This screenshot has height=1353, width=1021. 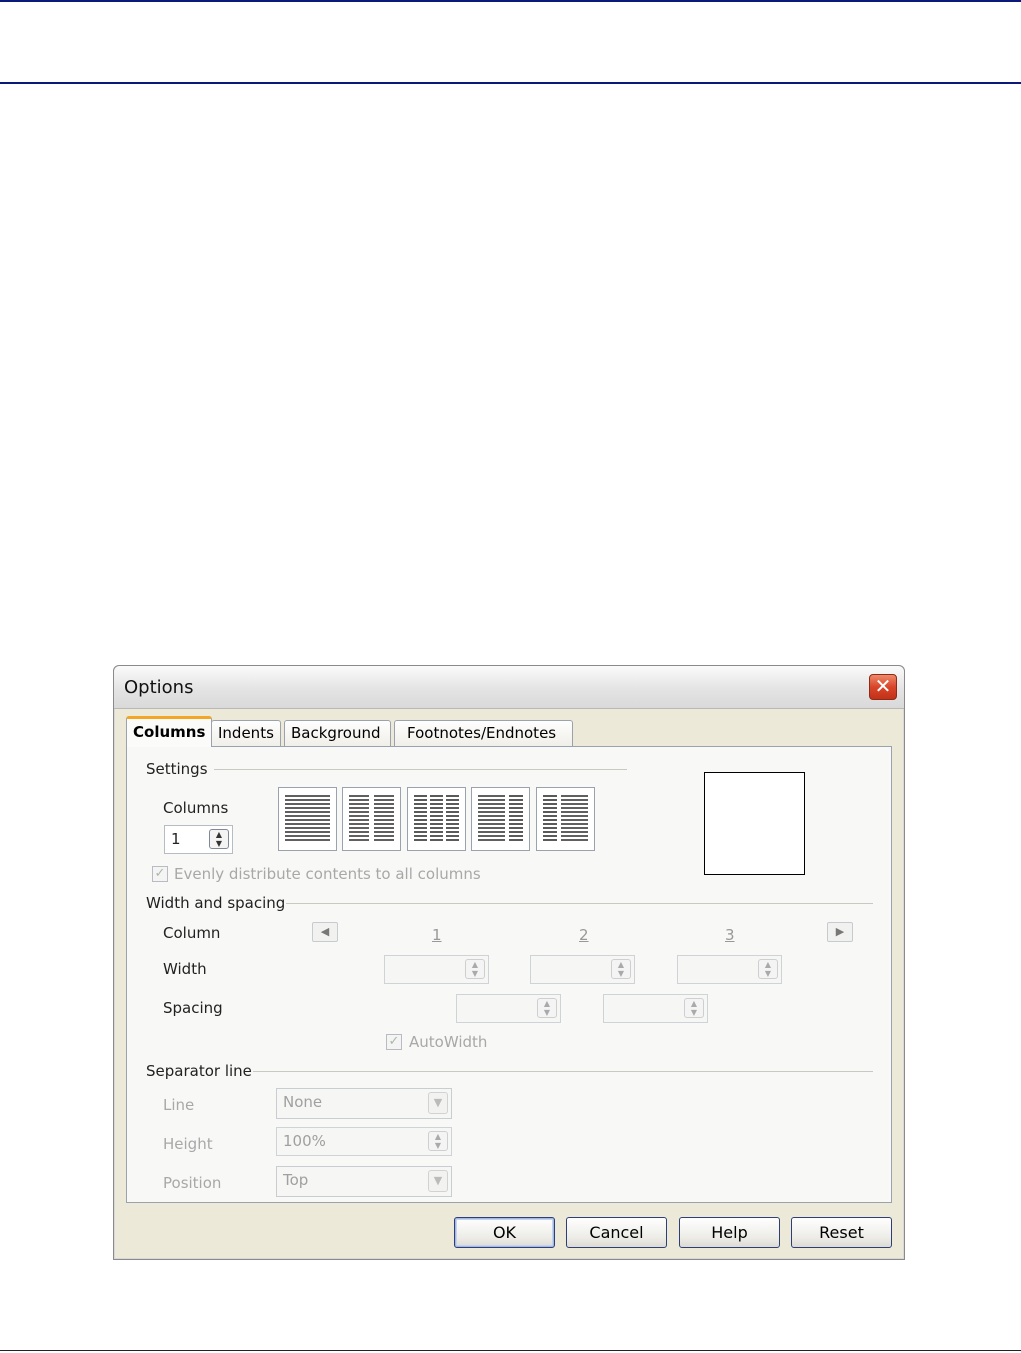 What do you see at coordinates (508, 1008) in the screenshot?
I see `spacing-1-spinbox: ▲ ▼` at bounding box center [508, 1008].